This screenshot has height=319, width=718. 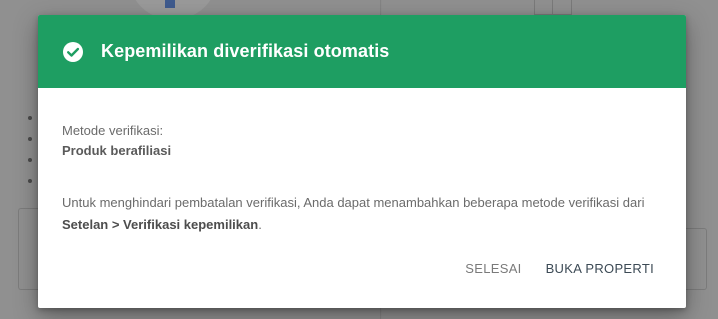 I want to click on check-circle-icon, so click(x=73, y=52).